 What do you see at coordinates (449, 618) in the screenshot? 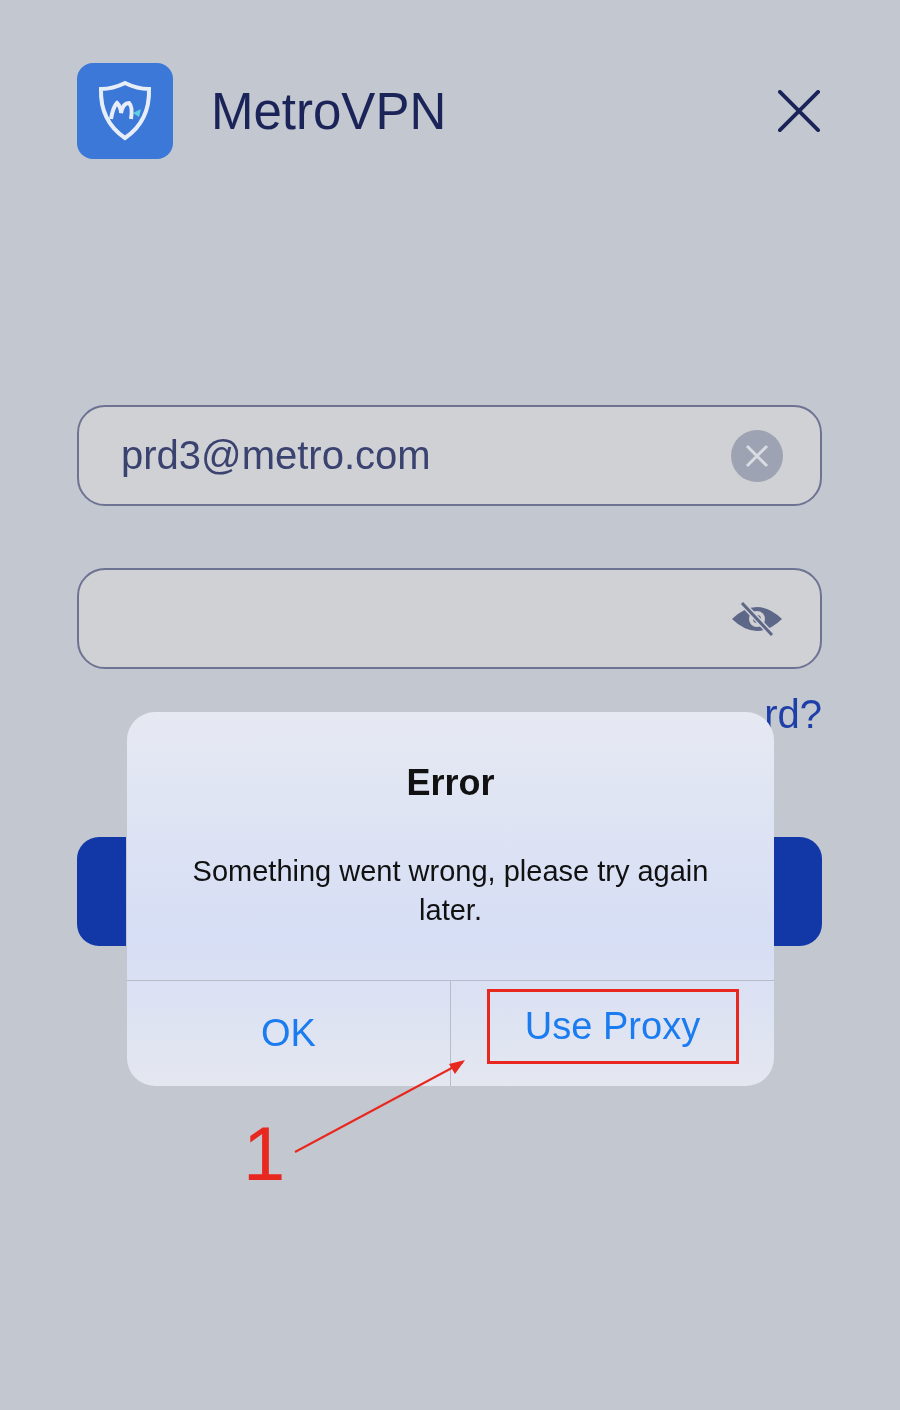
I see `password-field` at bounding box center [449, 618].